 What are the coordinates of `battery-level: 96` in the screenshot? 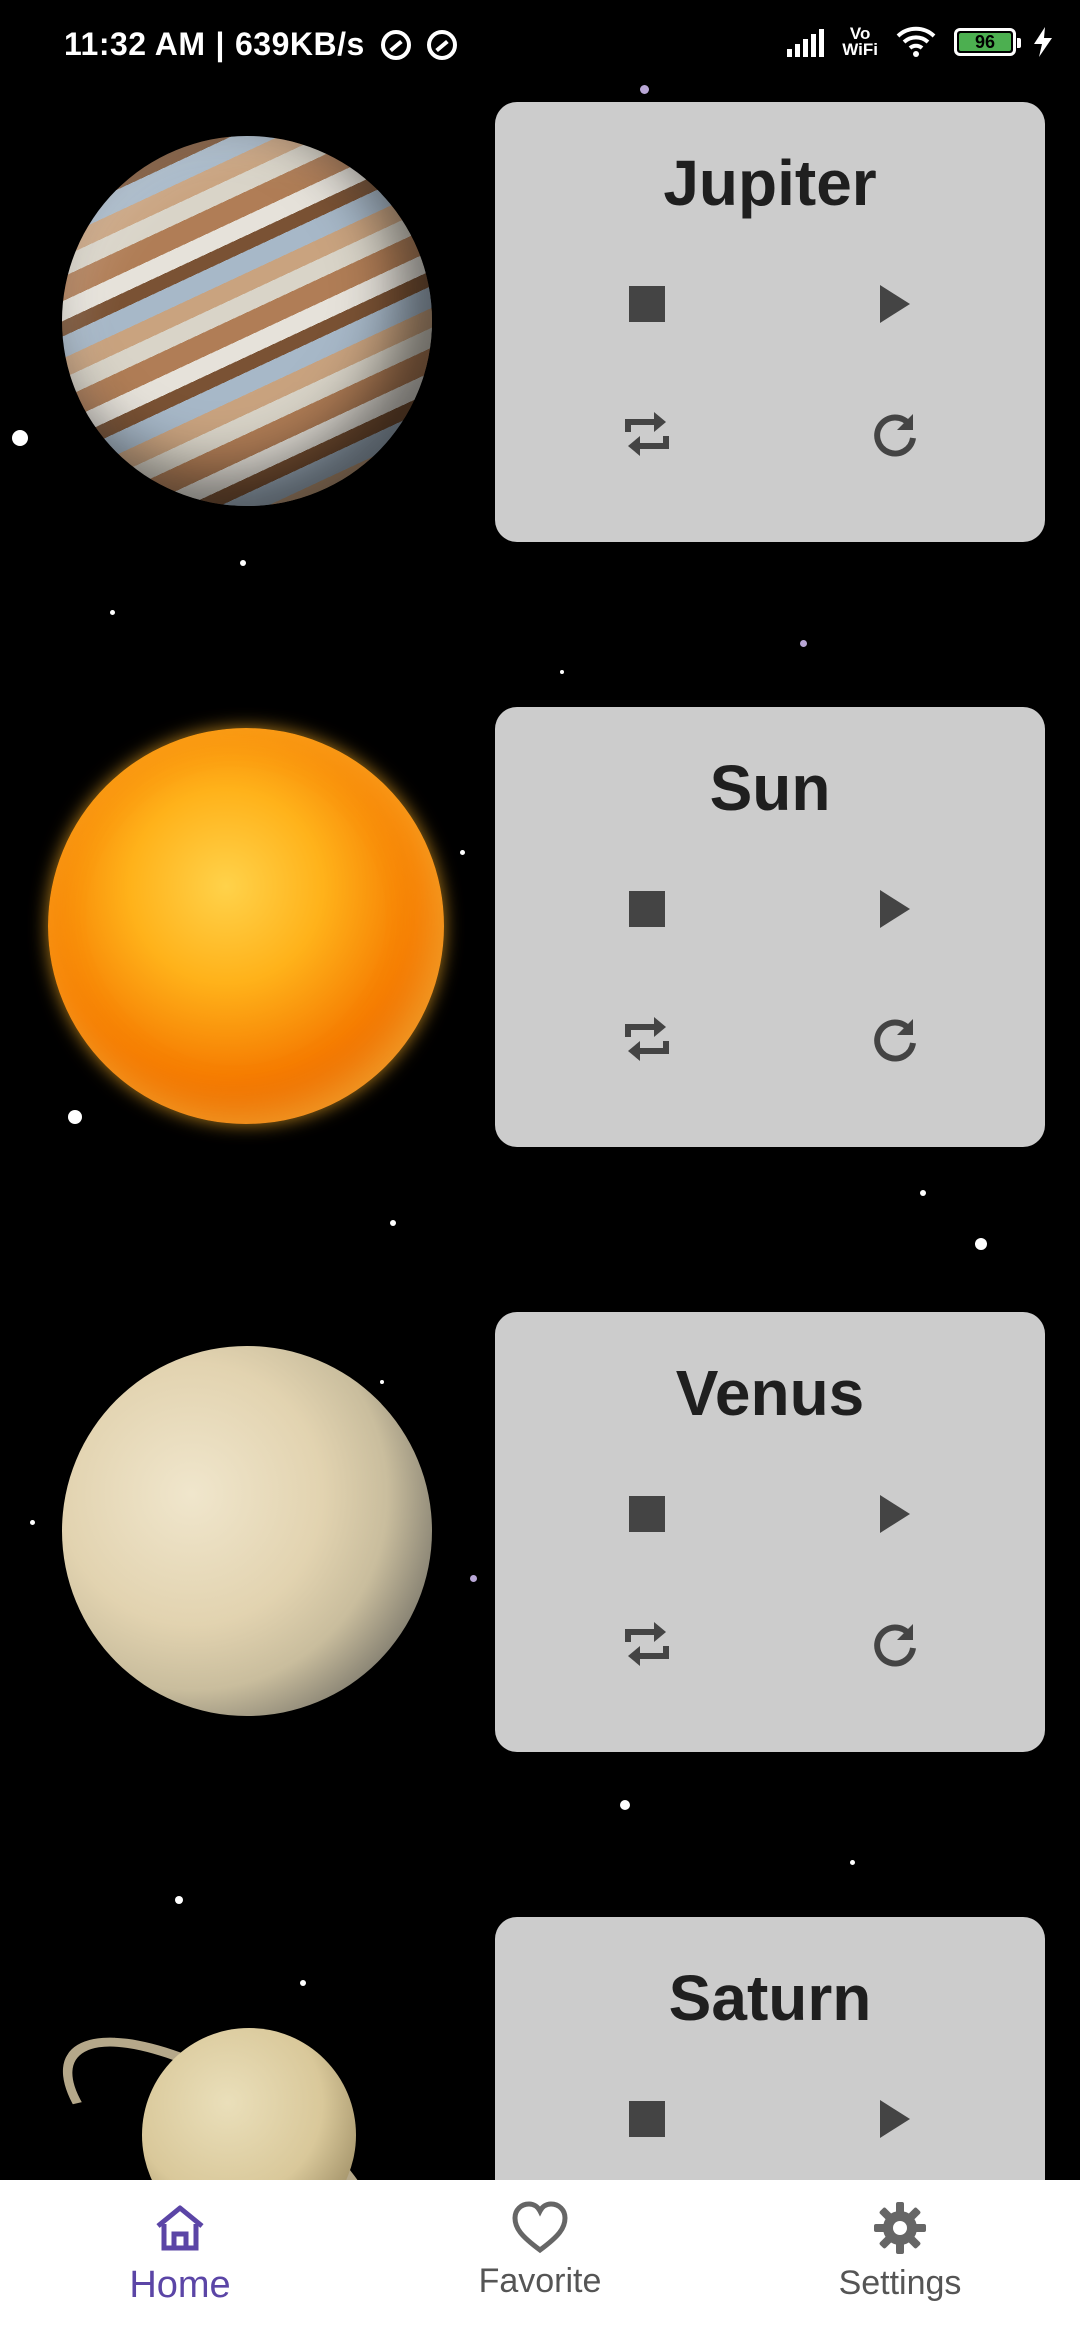 It's located at (985, 42).